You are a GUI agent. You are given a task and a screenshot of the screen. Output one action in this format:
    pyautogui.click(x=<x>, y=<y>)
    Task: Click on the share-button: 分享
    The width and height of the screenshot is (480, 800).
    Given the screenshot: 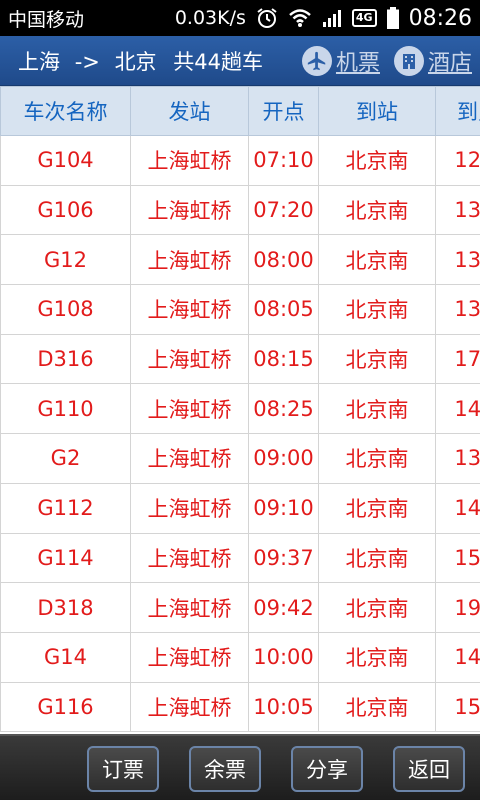 What is the action you would take?
    pyautogui.click(x=327, y=769)
    